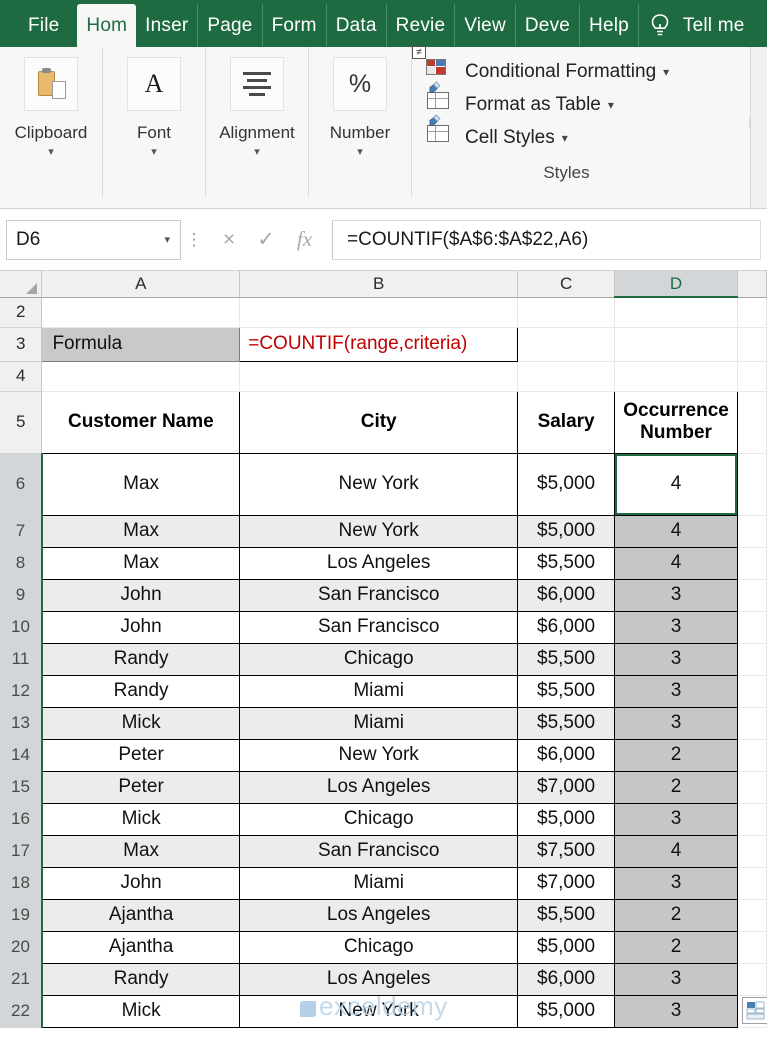 Image resolution: width=767 pixels, height=1059 pixels. Describe the element at coordinates (51, 84) in the screenshot. I see `clipboard-button` at that location.